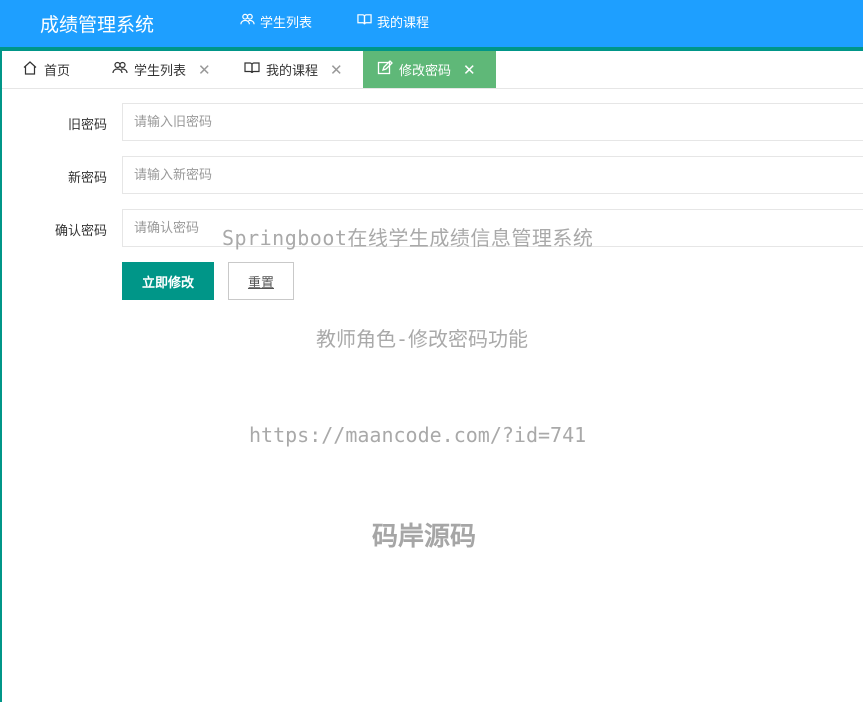 This screenshot has width=863, height=702. Describe the element at coordinates (424, 537) in the screenshot. I see `watermark-brand: 码岸源码` at that location.